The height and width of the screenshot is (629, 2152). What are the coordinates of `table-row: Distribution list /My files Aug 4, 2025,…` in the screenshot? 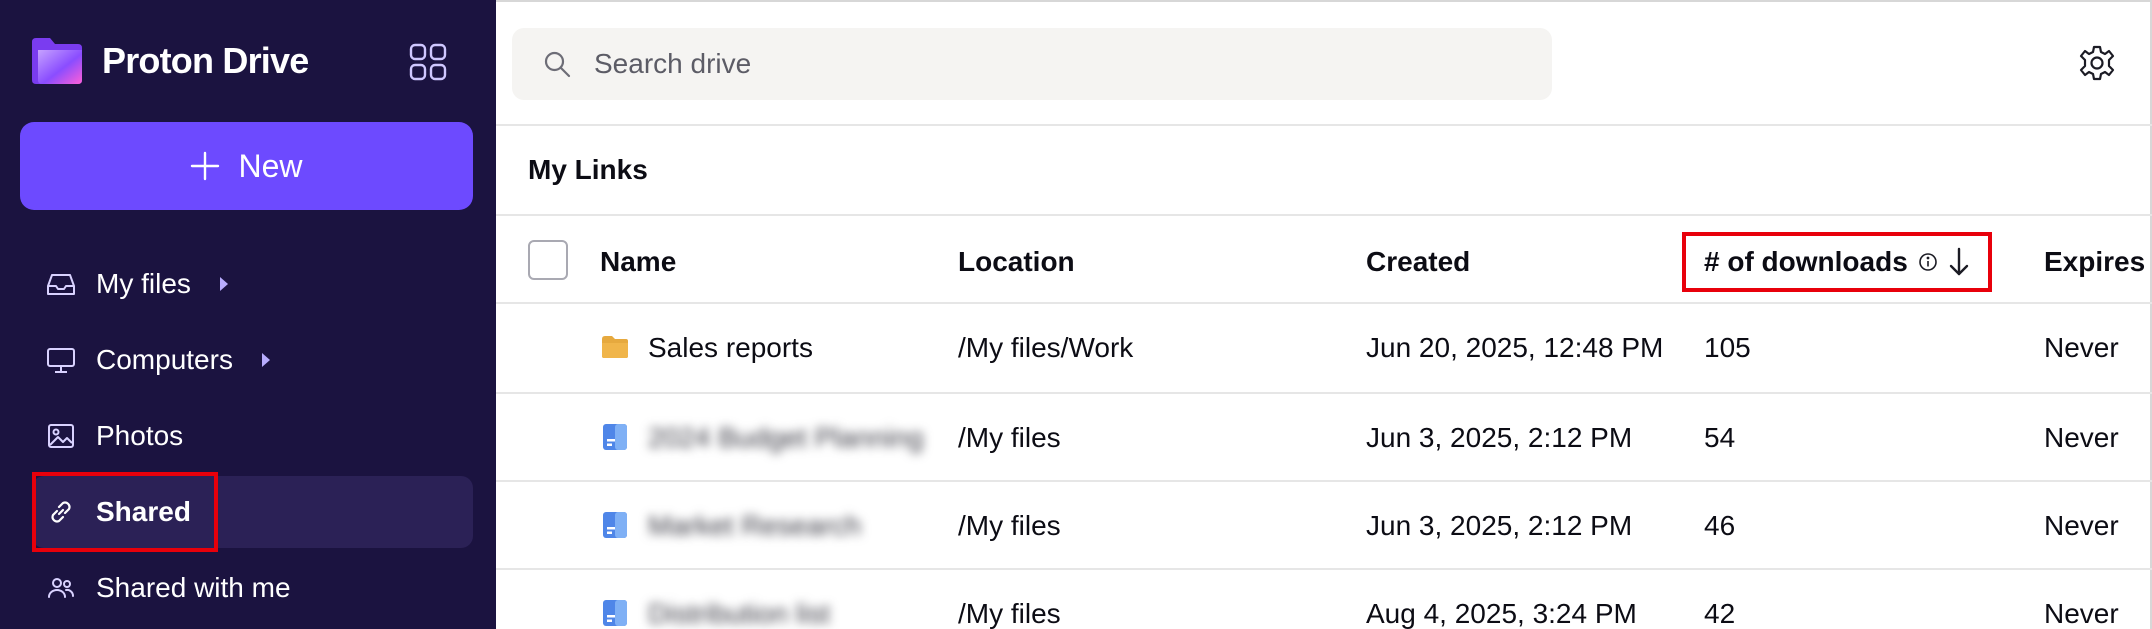 It's located at (1324, 599).